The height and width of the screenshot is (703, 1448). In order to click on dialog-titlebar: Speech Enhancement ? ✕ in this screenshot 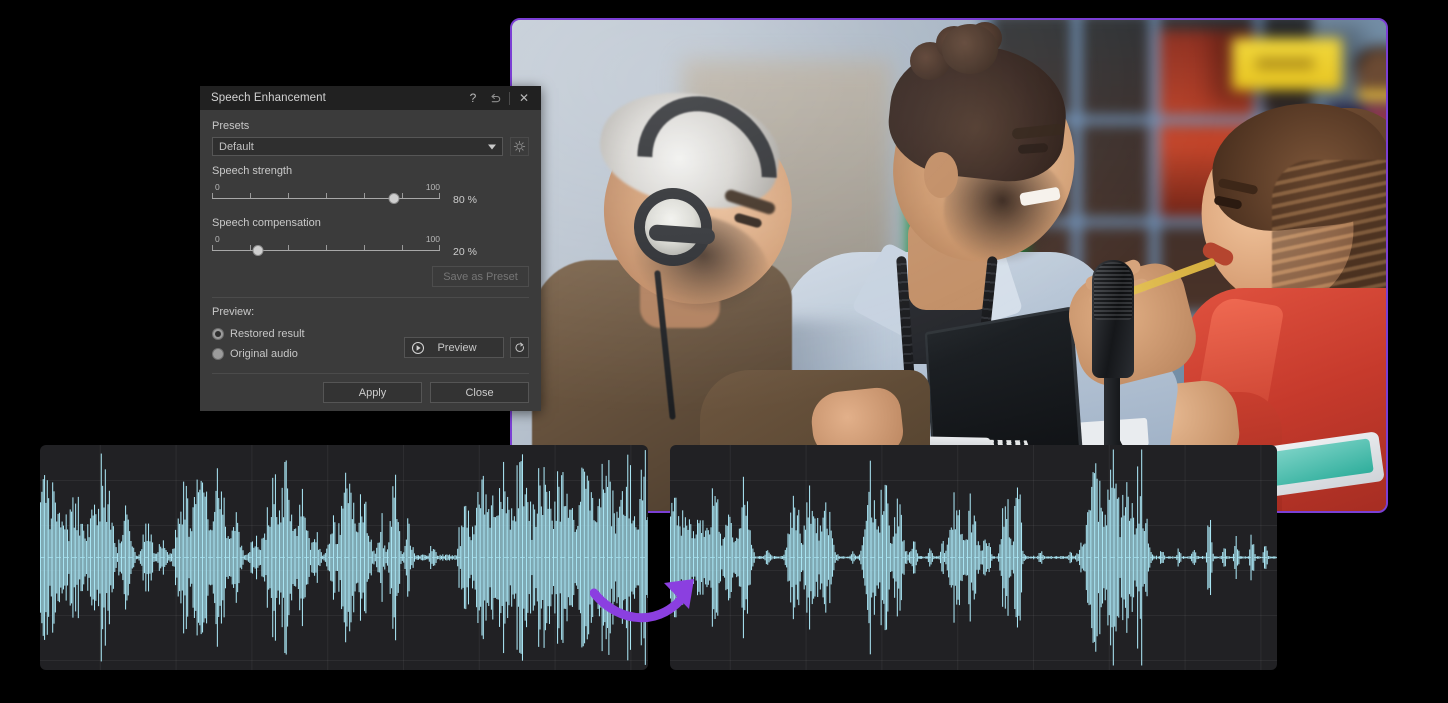, I will do `click(370, 98)`.